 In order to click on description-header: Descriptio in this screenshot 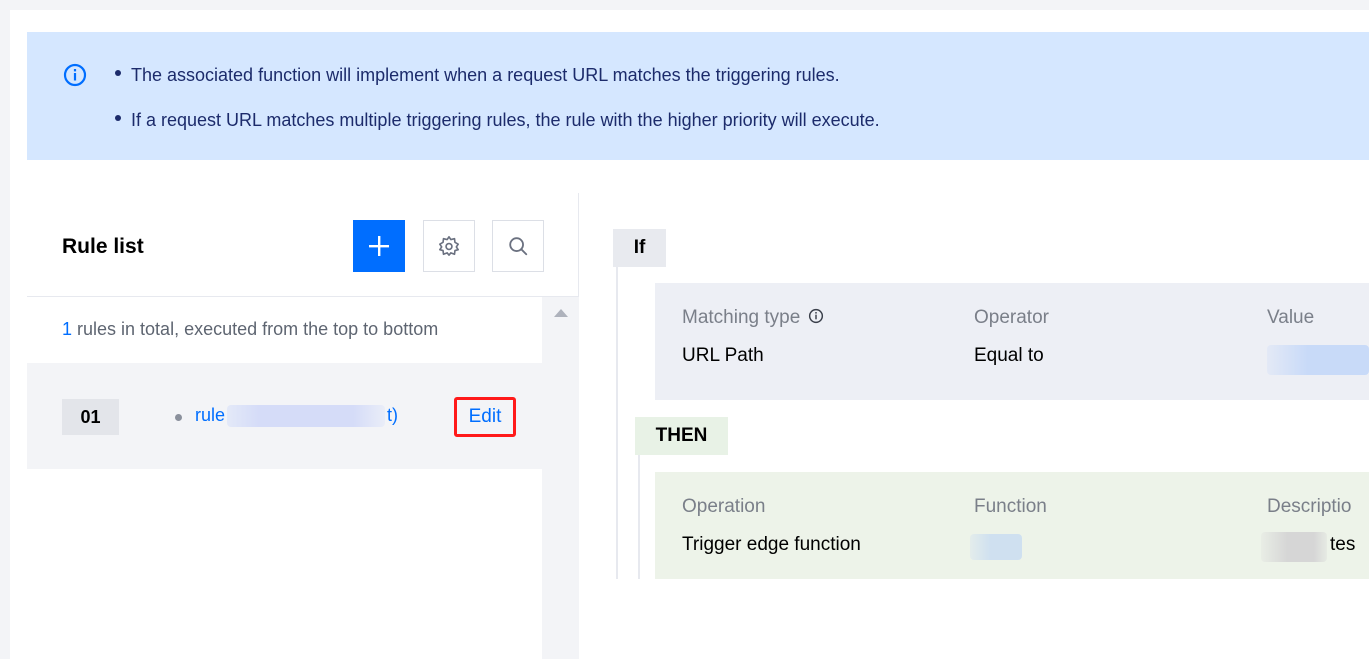, I will do `click(1309, 506)`.